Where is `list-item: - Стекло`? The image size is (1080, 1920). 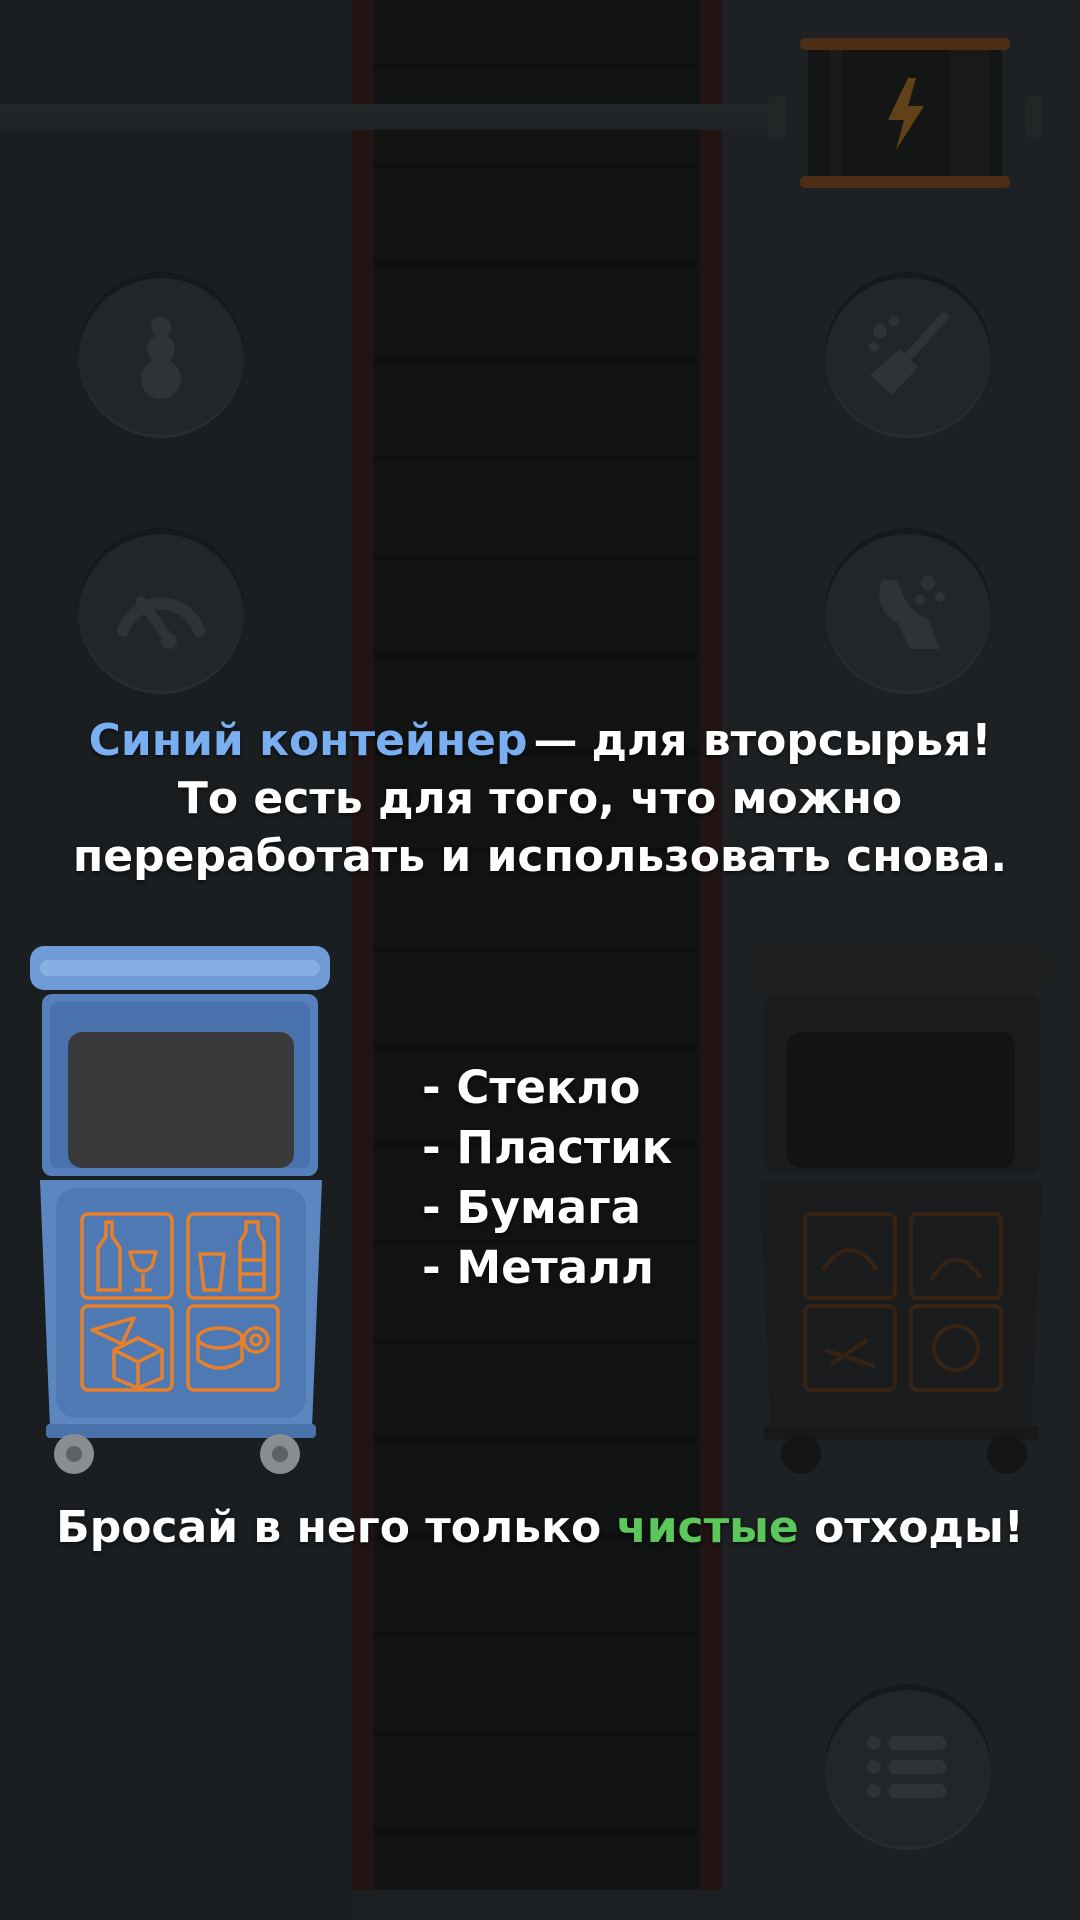 list-item: - Стекло is located at coordinates (531, 1087).